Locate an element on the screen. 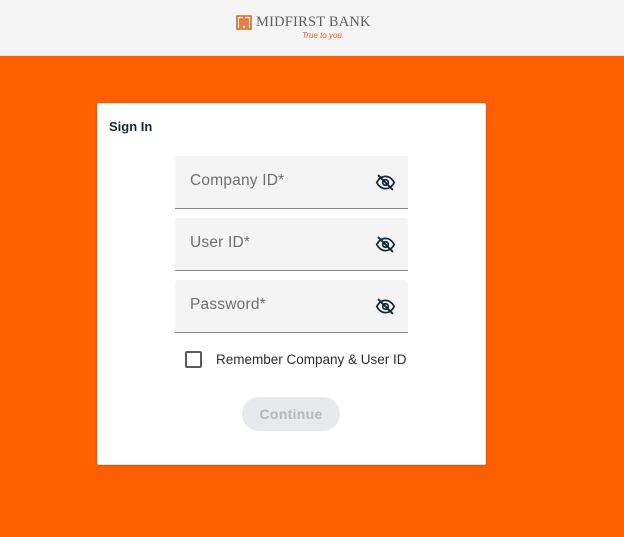 The height and width of the screenshot is (537, 624). remember-me-option: Remember Company & User ID is located at coordinates (305, 360).